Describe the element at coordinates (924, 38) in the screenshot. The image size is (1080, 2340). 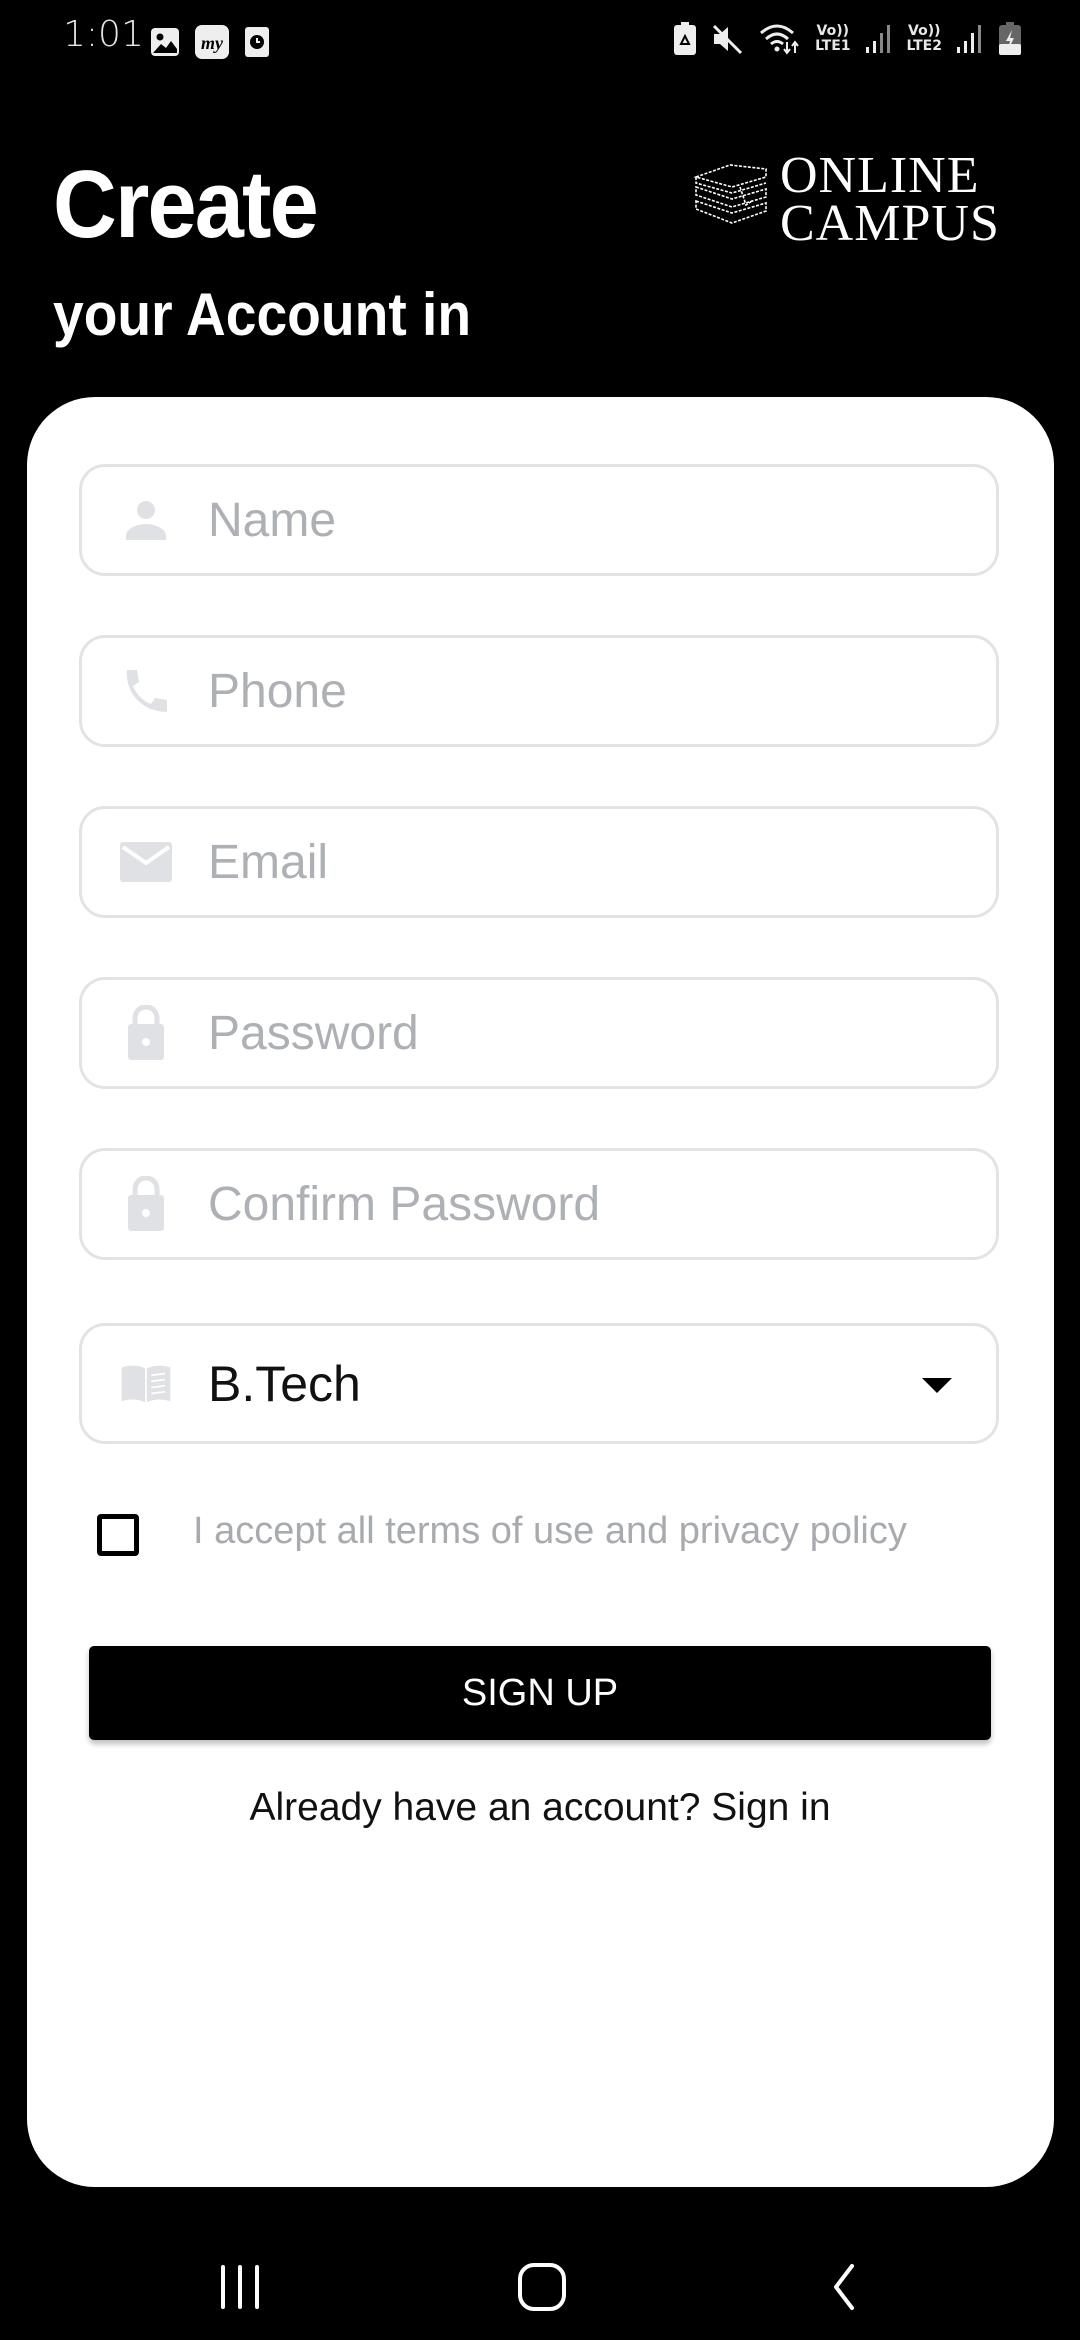
I see `volte-lte2-icon: Vo)) LTE2` at that location.